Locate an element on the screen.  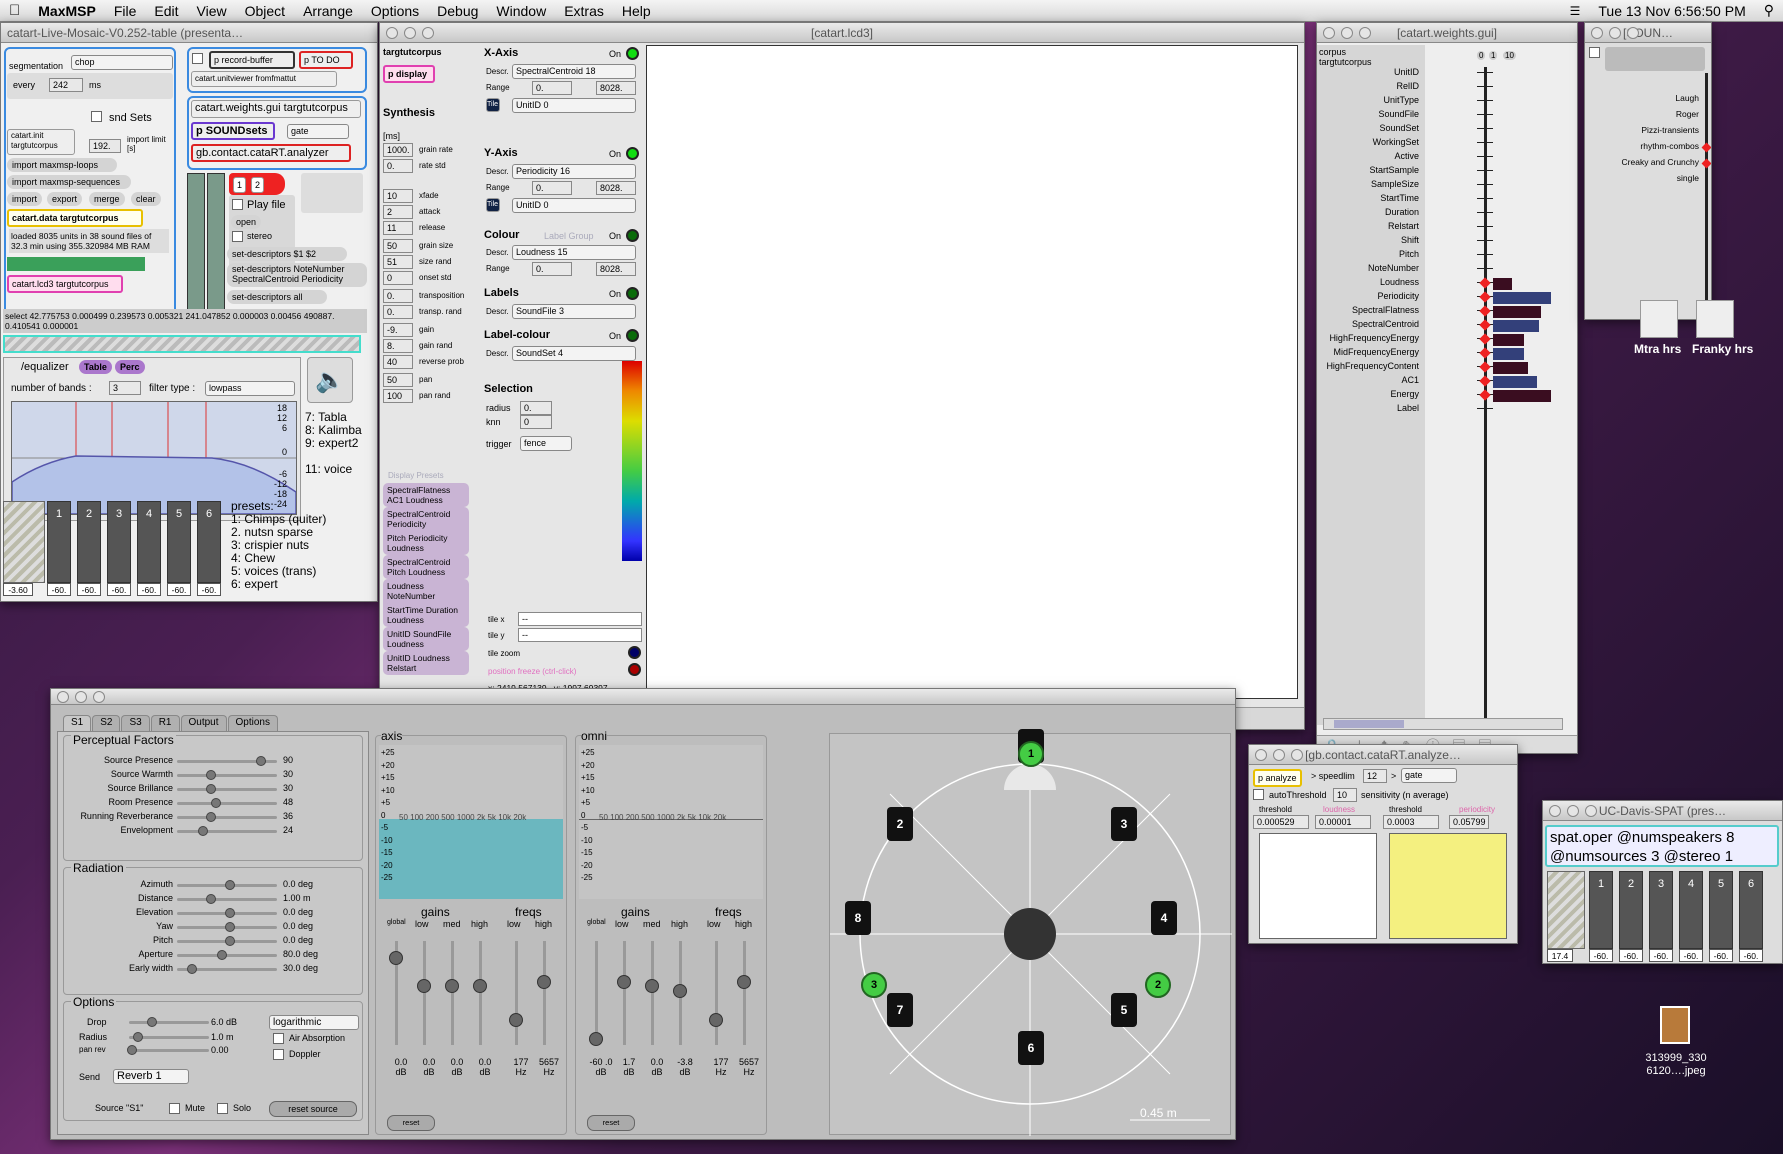
record-buffer-object: p record-buffer is located at coordinates (252, 60).